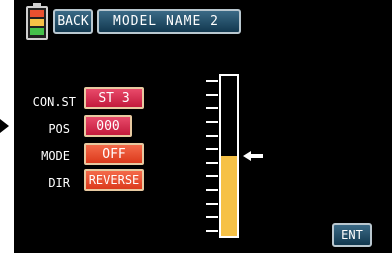 Image resolution: width=392 pixels, height=253 pixels. I want to click on battery-segment-green, so click(37, 31).